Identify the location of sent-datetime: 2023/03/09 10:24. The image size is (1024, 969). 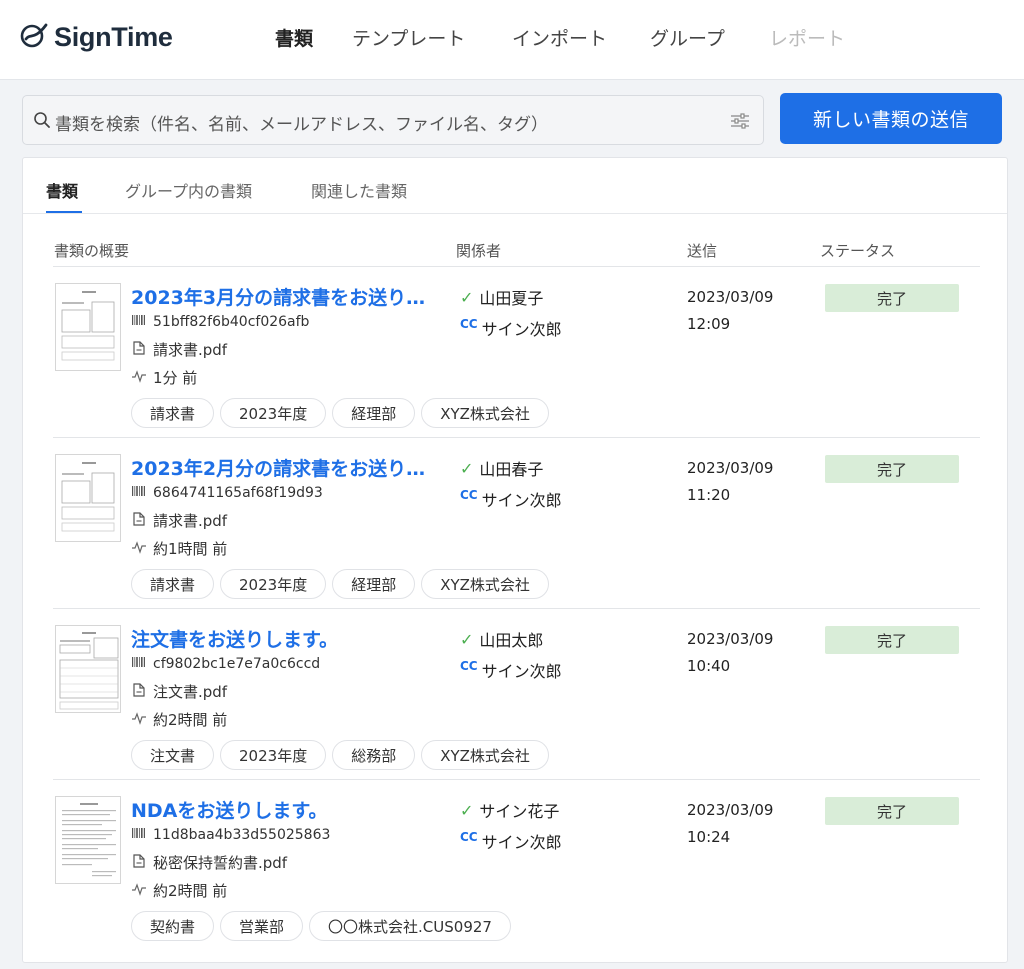
(730, 824).